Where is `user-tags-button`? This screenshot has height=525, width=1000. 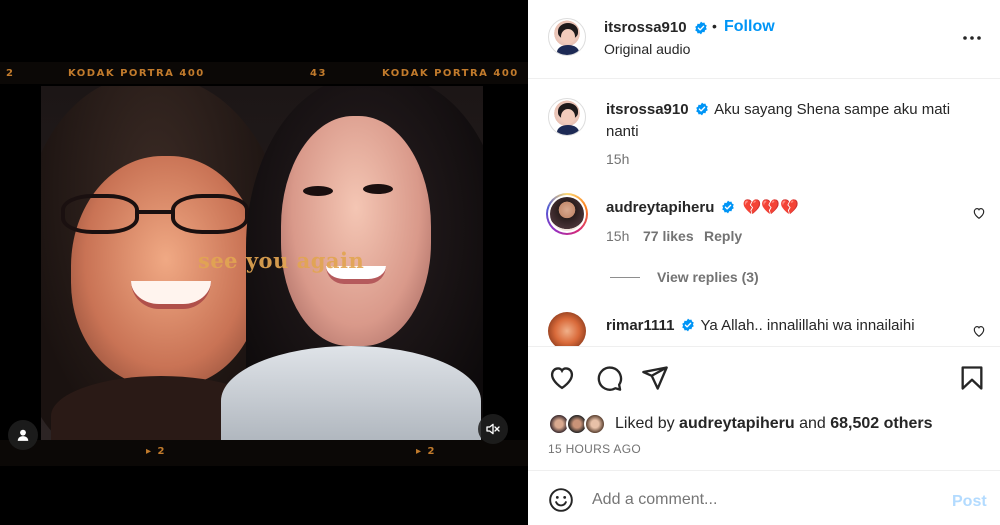
user-tags-button is located at coordinates (23, 435).